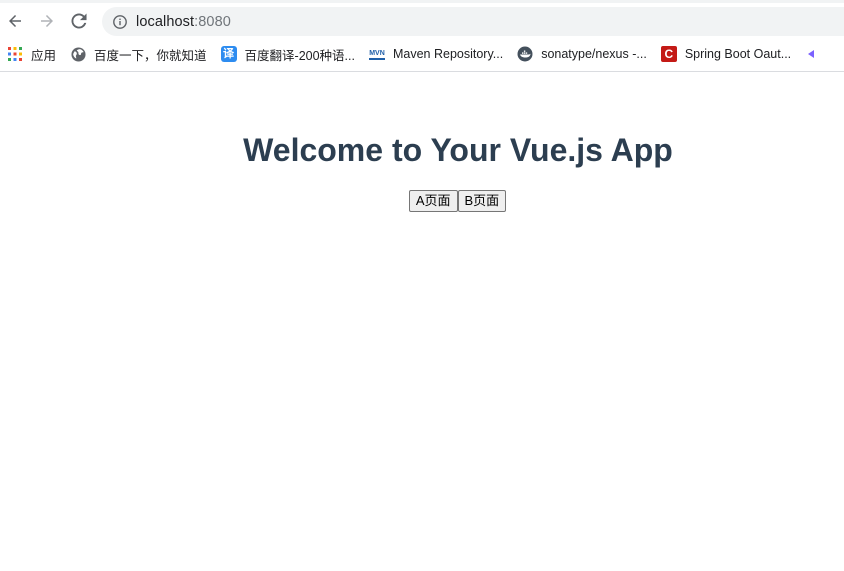 The width and height of the screenshot is (844, 571). I want to click on arrow-left-icon, so click(15, 21).